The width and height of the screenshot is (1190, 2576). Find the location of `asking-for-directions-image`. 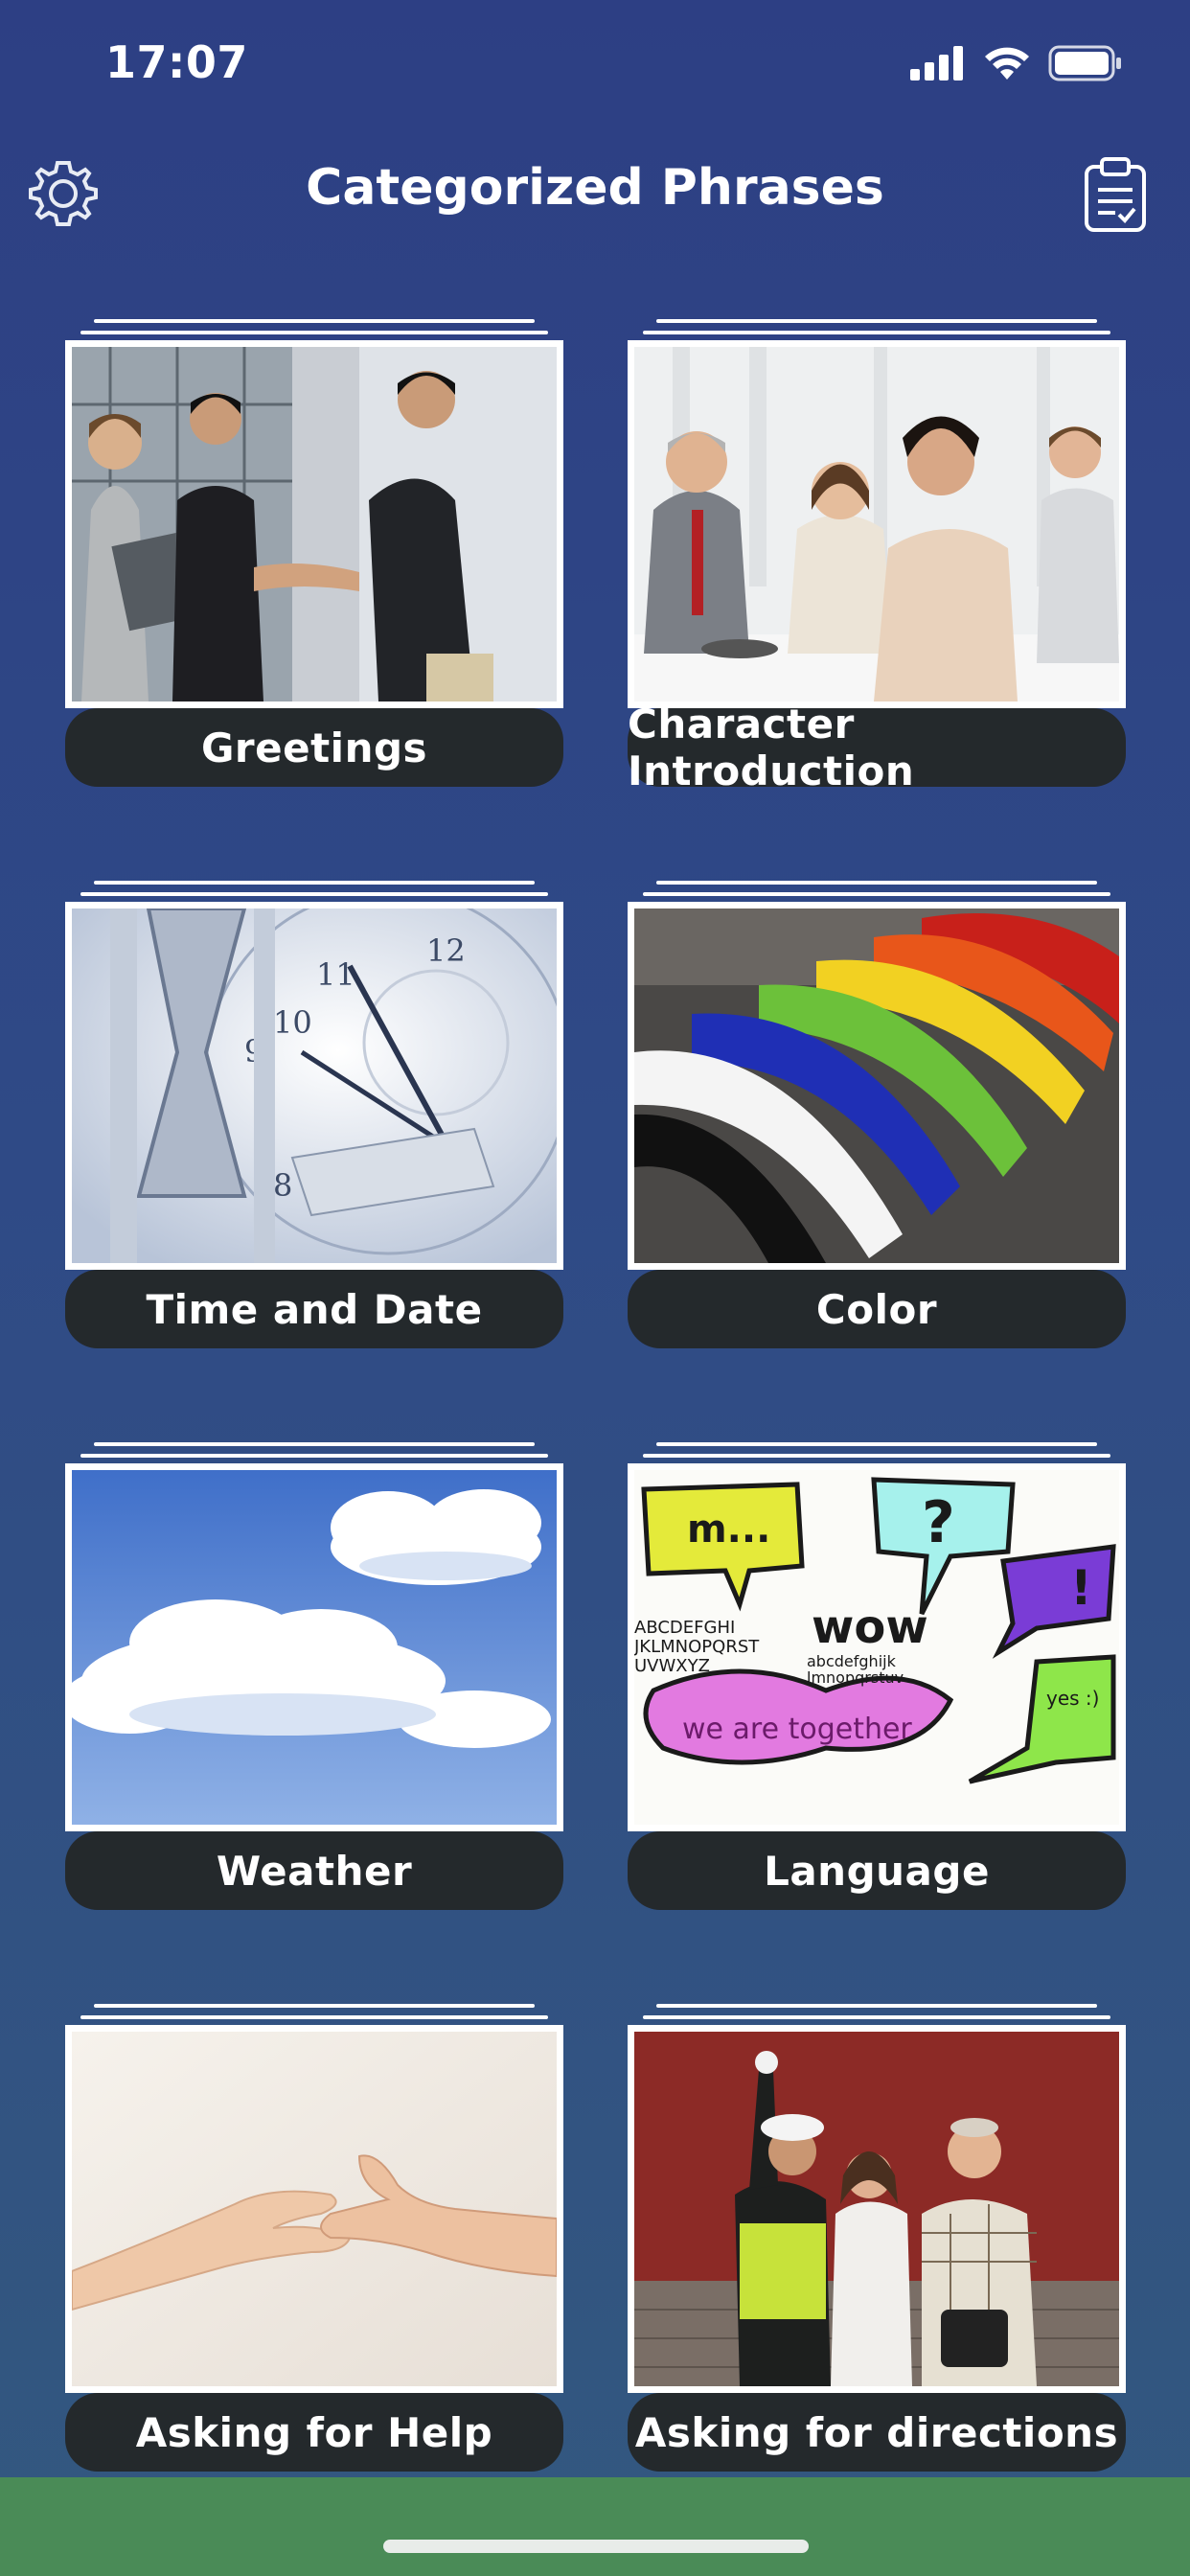

asking-for-directions-image is located at coordinates (877, 2209).